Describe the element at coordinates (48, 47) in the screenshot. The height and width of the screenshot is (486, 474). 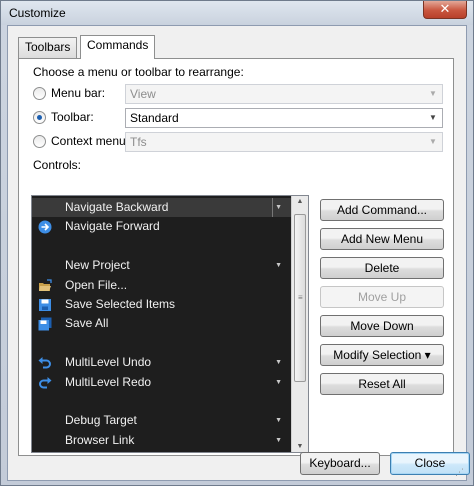
I see `tab-toolbars: Toolbars` at that location.